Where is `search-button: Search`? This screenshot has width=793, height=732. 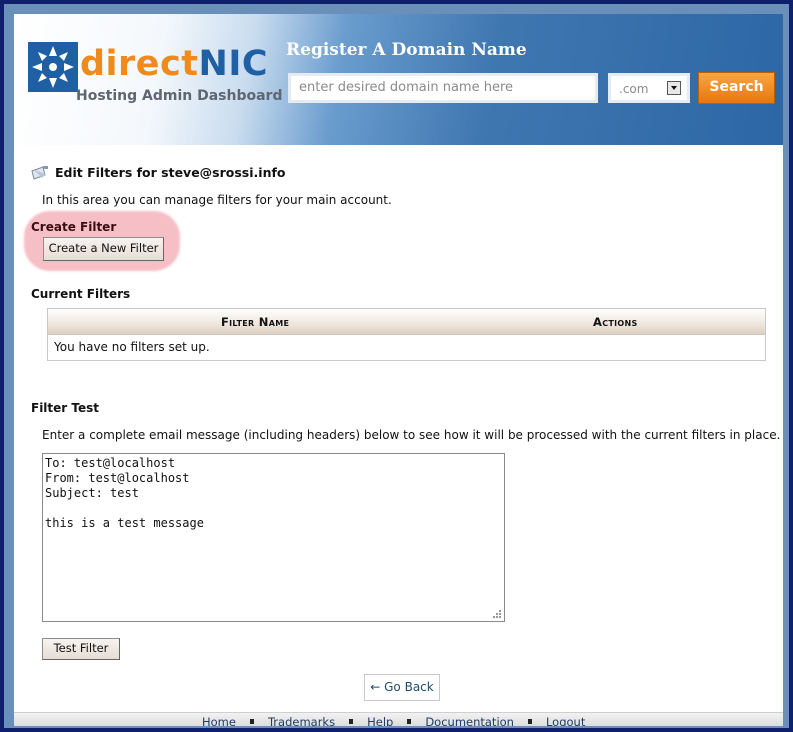
search-button: Search is located at coordinates (736, 88).